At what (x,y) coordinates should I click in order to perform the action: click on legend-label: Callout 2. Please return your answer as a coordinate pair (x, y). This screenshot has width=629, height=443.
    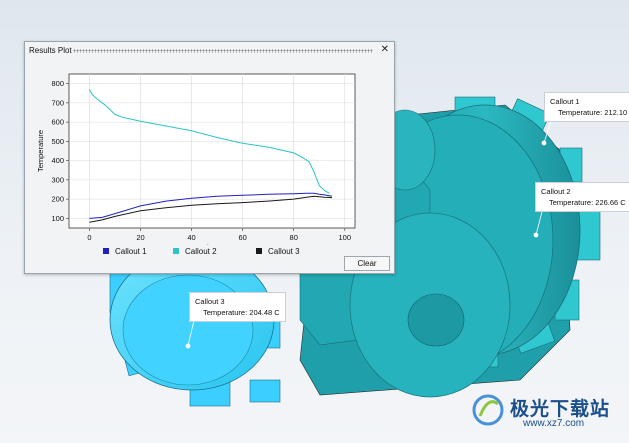
    Looking at the image, I should click on (201, 251).